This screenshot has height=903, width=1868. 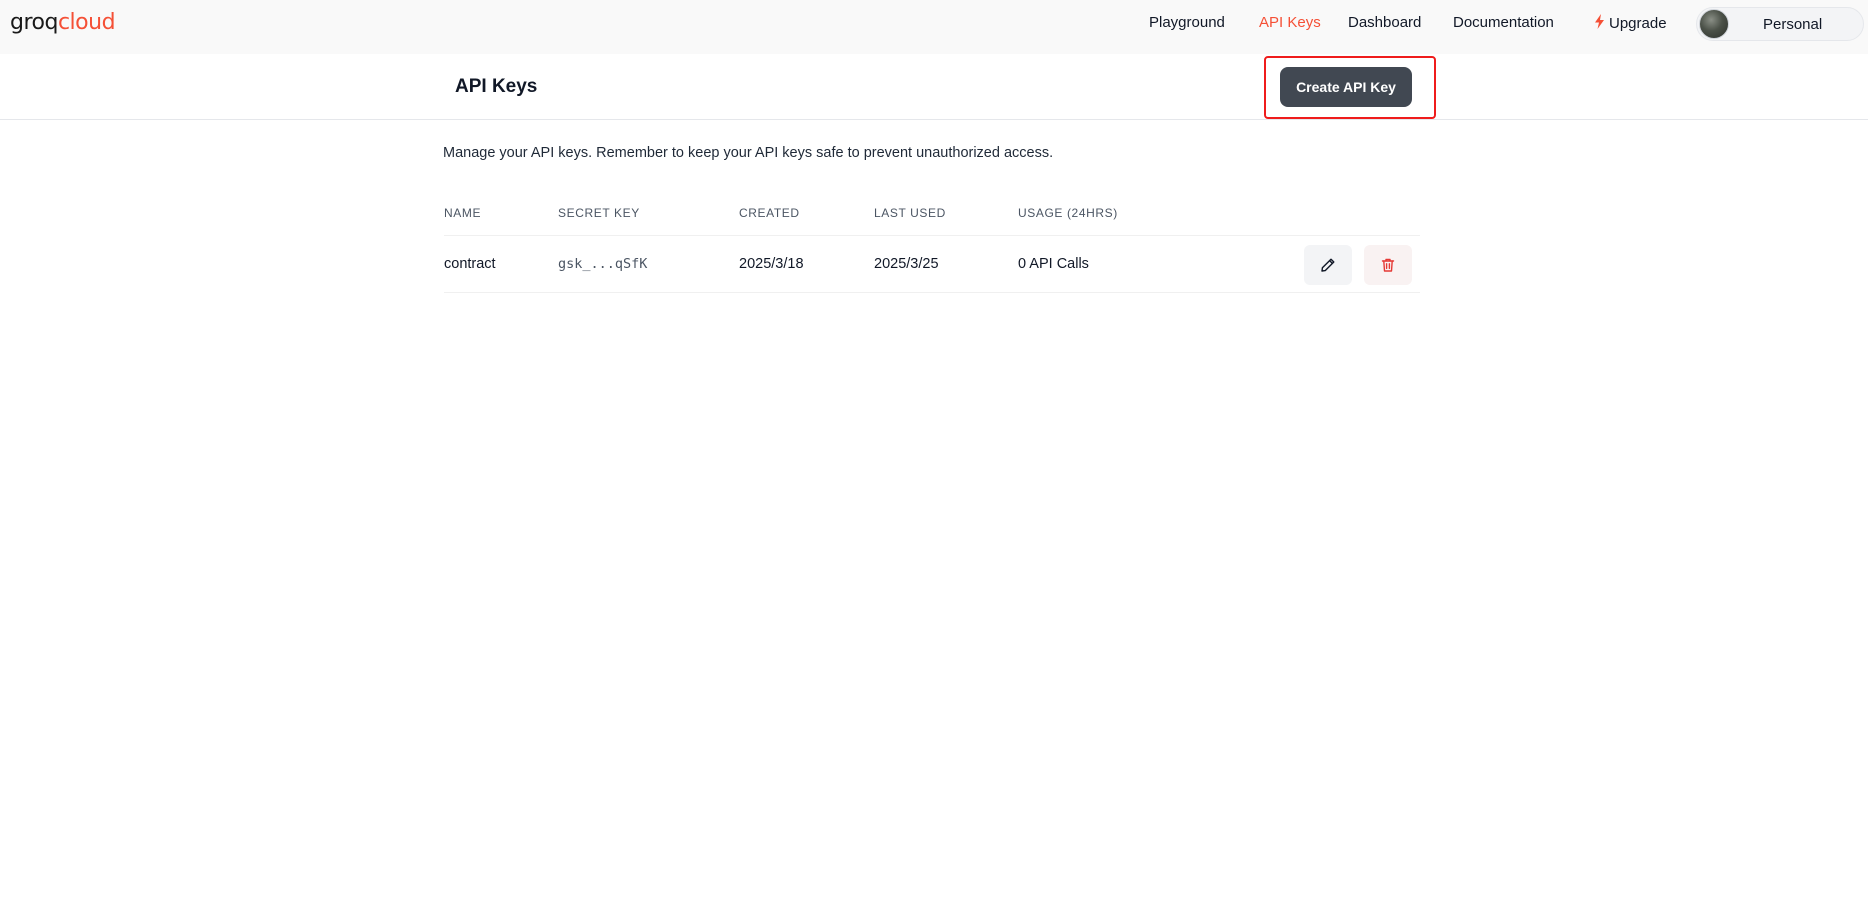 What do you see at coordinates (86, 22) in the screenshot?
I see `logo-cloud-text: cloud` at bounding box center [86, 22].